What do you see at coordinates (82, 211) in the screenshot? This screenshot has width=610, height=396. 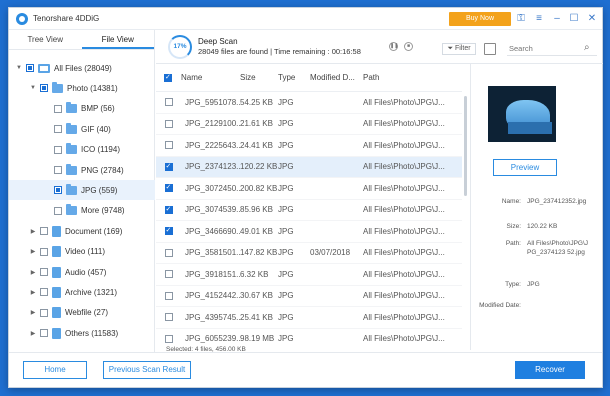 I see `tree-item: More (9748)` at bounding box center [82, 211].